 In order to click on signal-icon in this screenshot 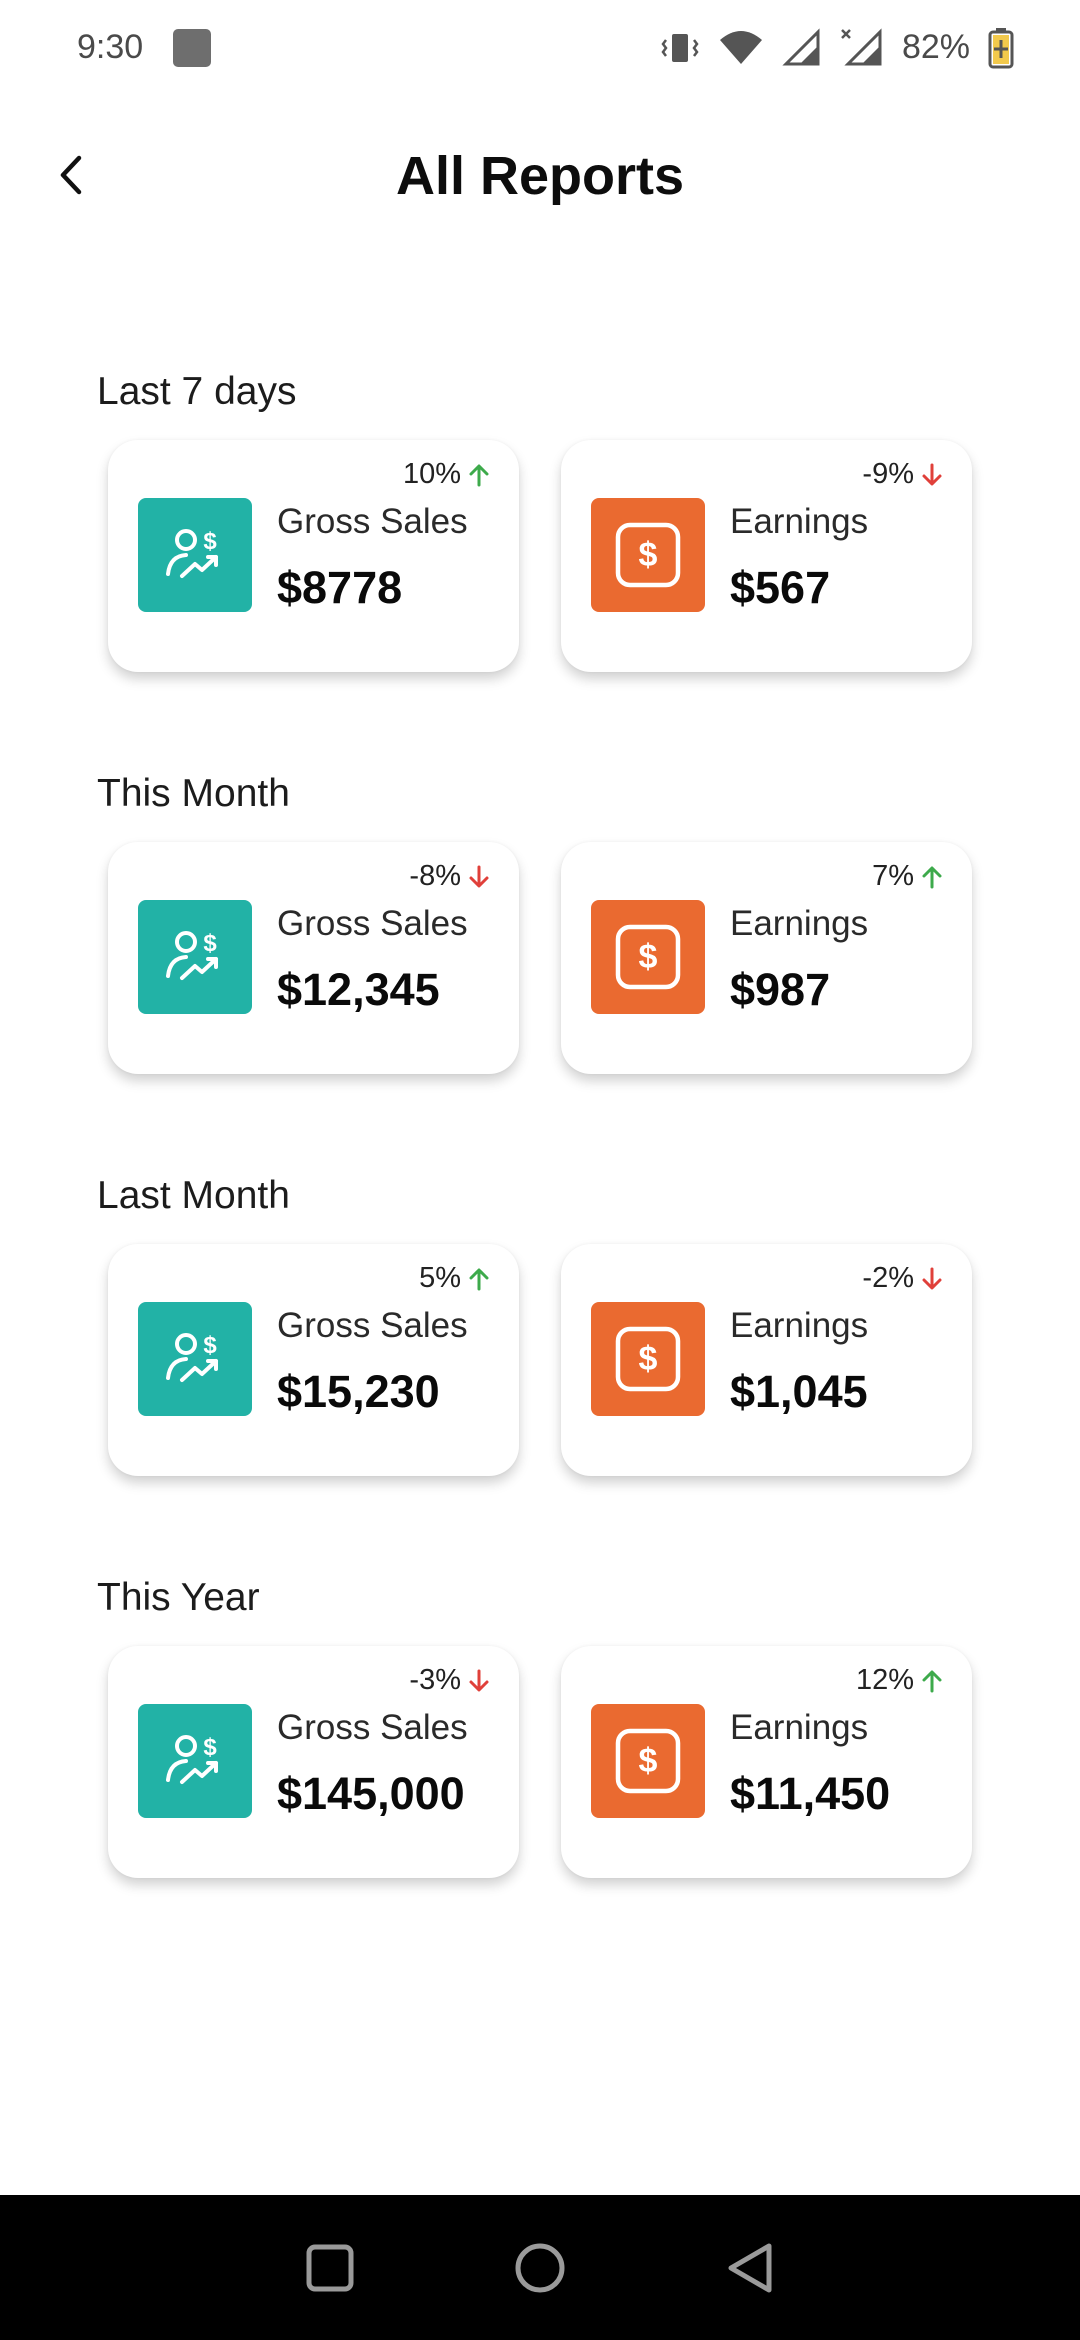, I will do `click(801, 46)`.